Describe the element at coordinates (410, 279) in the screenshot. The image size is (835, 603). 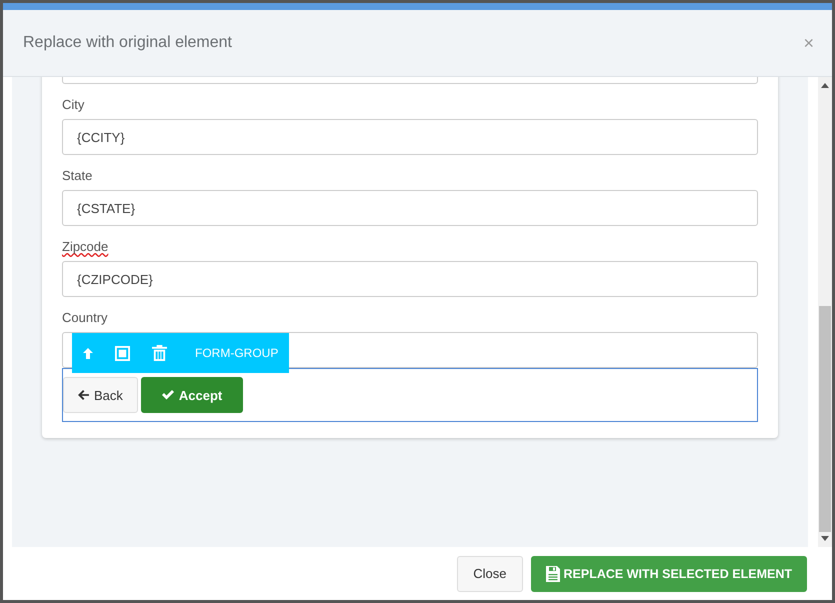
I see `input-field: {CZIPCODE}` at that location.